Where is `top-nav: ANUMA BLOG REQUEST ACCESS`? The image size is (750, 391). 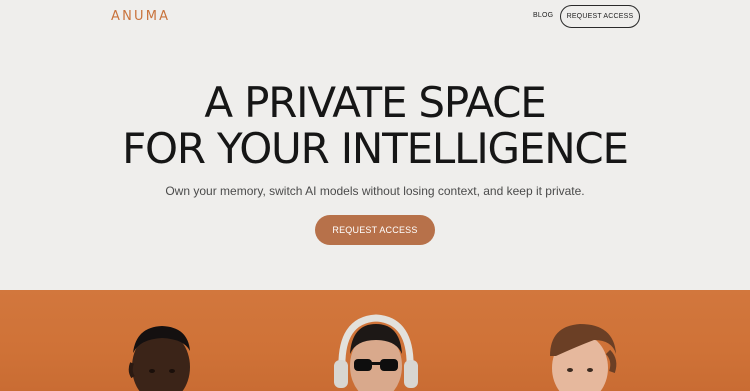 top-nav: ANUMA BLOG REQUEST ACCESS is located at coordinates (375, 16).